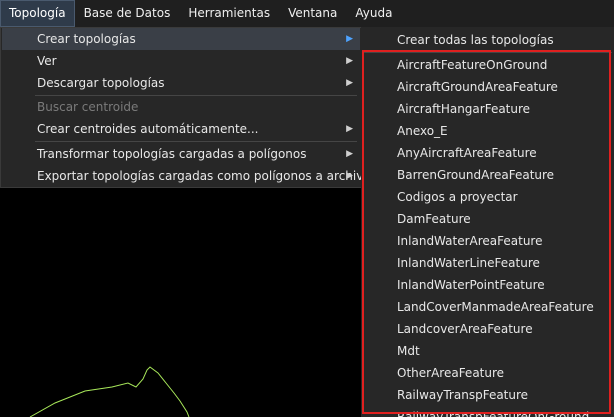 The height and width of the screenshot is (417, 614). What do you see at coordinates (487, 87) in the screenshot?
I see `submenu-item: AircraftGroundAreaFeature` at bounding box center [487, 87].